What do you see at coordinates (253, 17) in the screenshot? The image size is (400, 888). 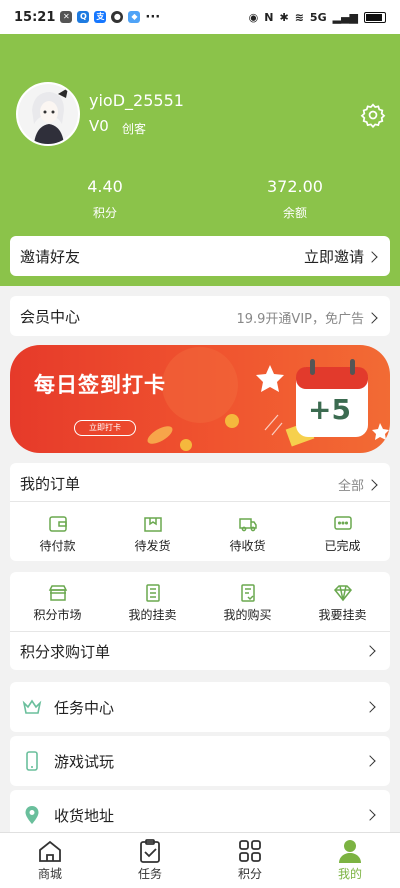 I see `eye-icon: ◉` at bounding box center [253, 17].